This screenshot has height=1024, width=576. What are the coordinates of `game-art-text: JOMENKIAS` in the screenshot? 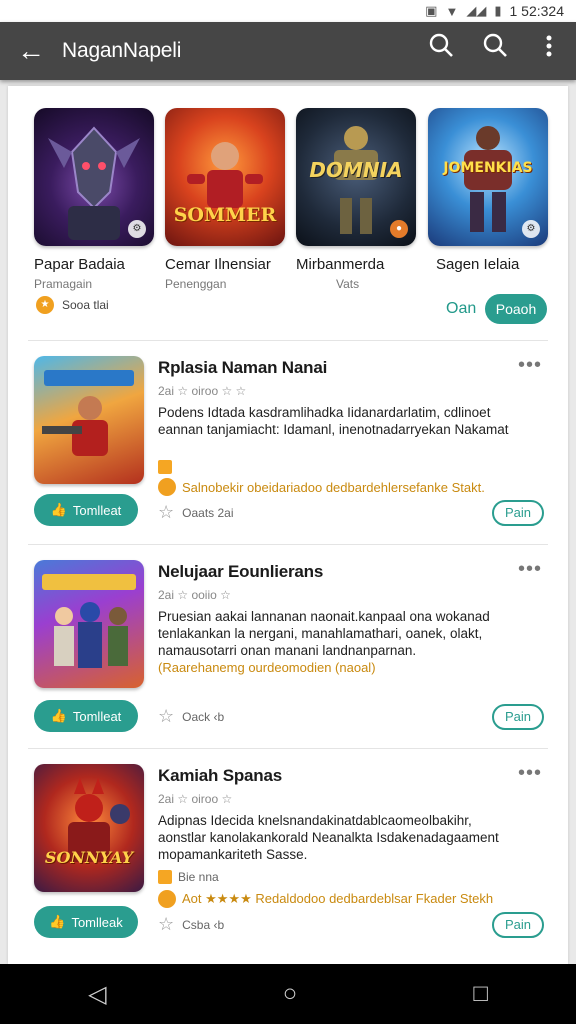 It's located at (488, 168).